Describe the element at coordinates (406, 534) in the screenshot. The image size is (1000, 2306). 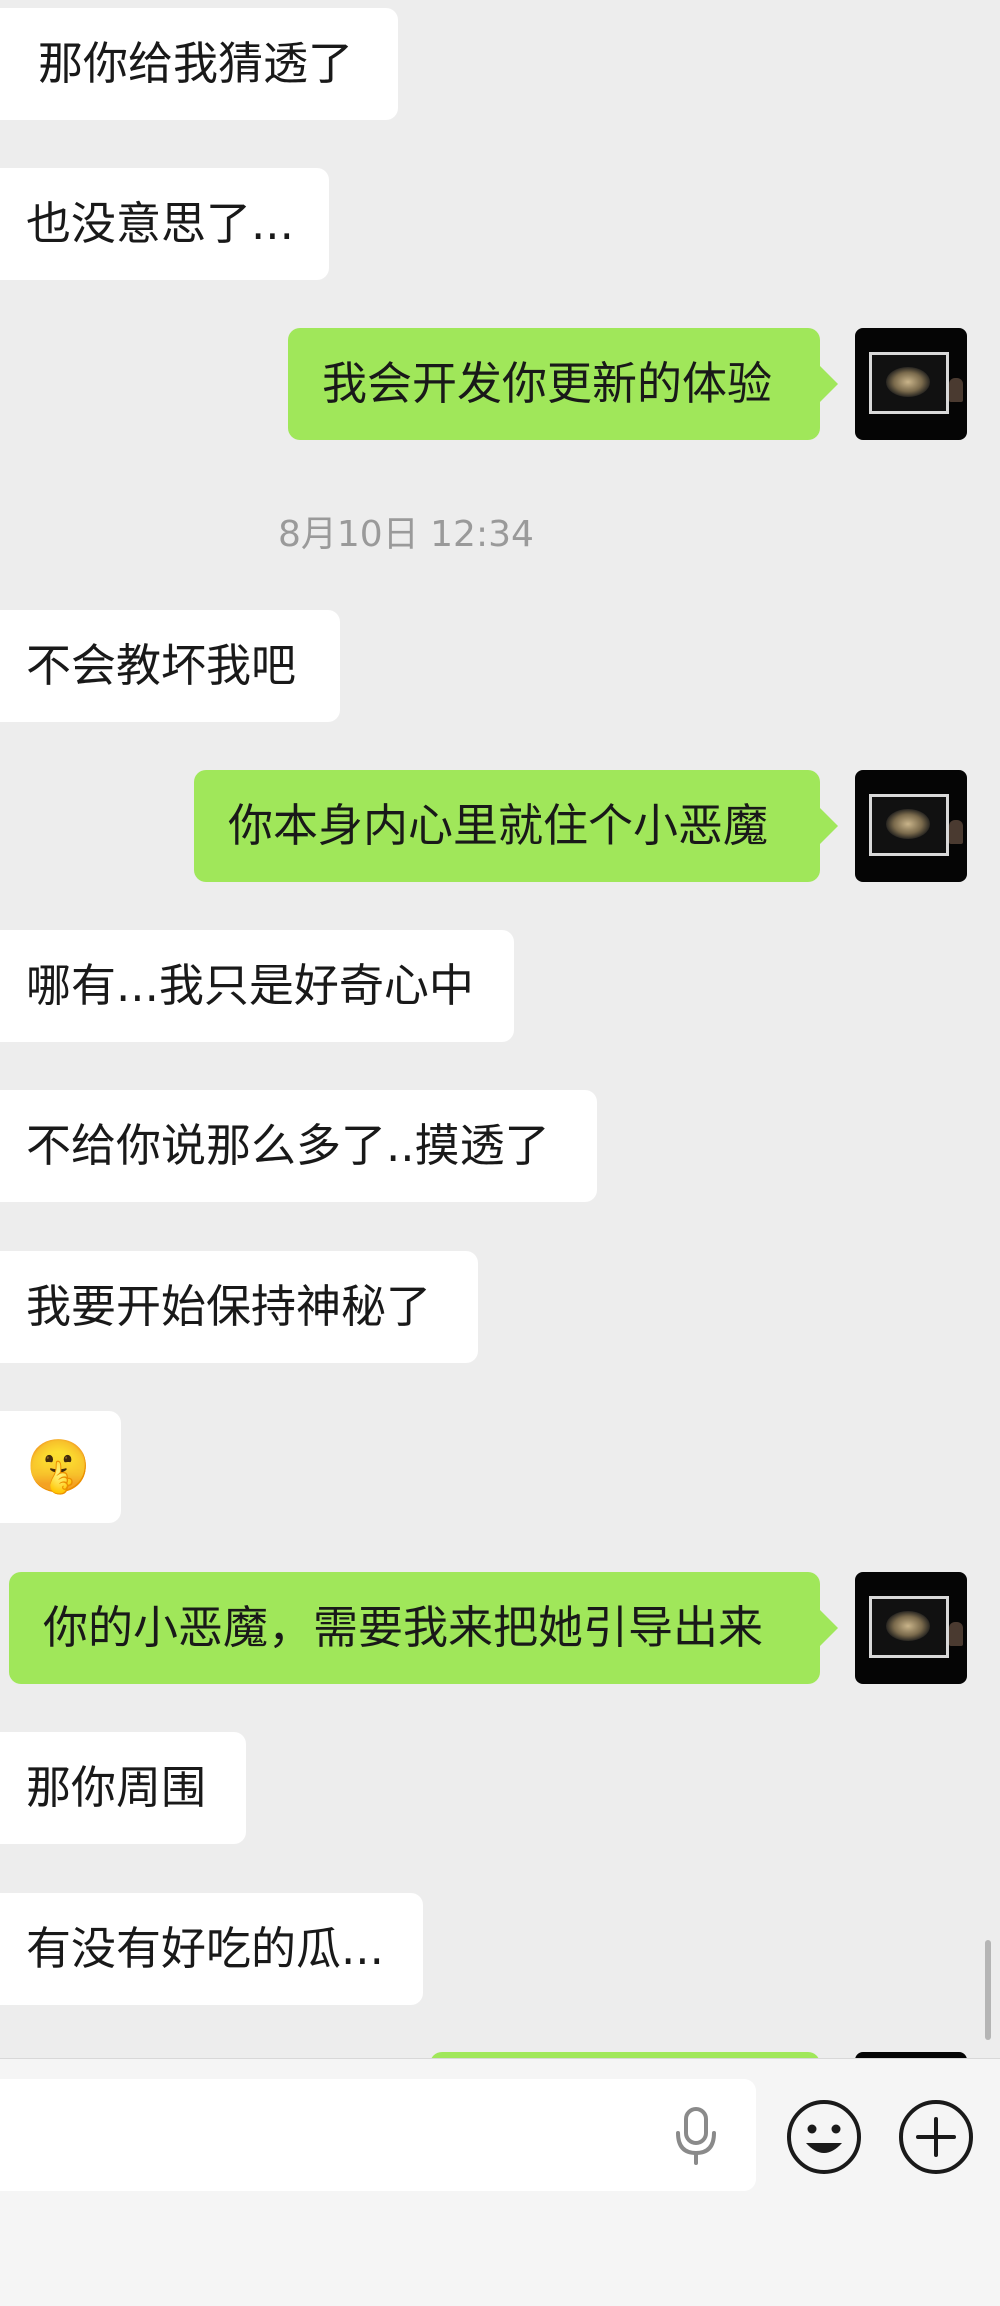
I see `timestamp: 8月10日 12:34` at that location.